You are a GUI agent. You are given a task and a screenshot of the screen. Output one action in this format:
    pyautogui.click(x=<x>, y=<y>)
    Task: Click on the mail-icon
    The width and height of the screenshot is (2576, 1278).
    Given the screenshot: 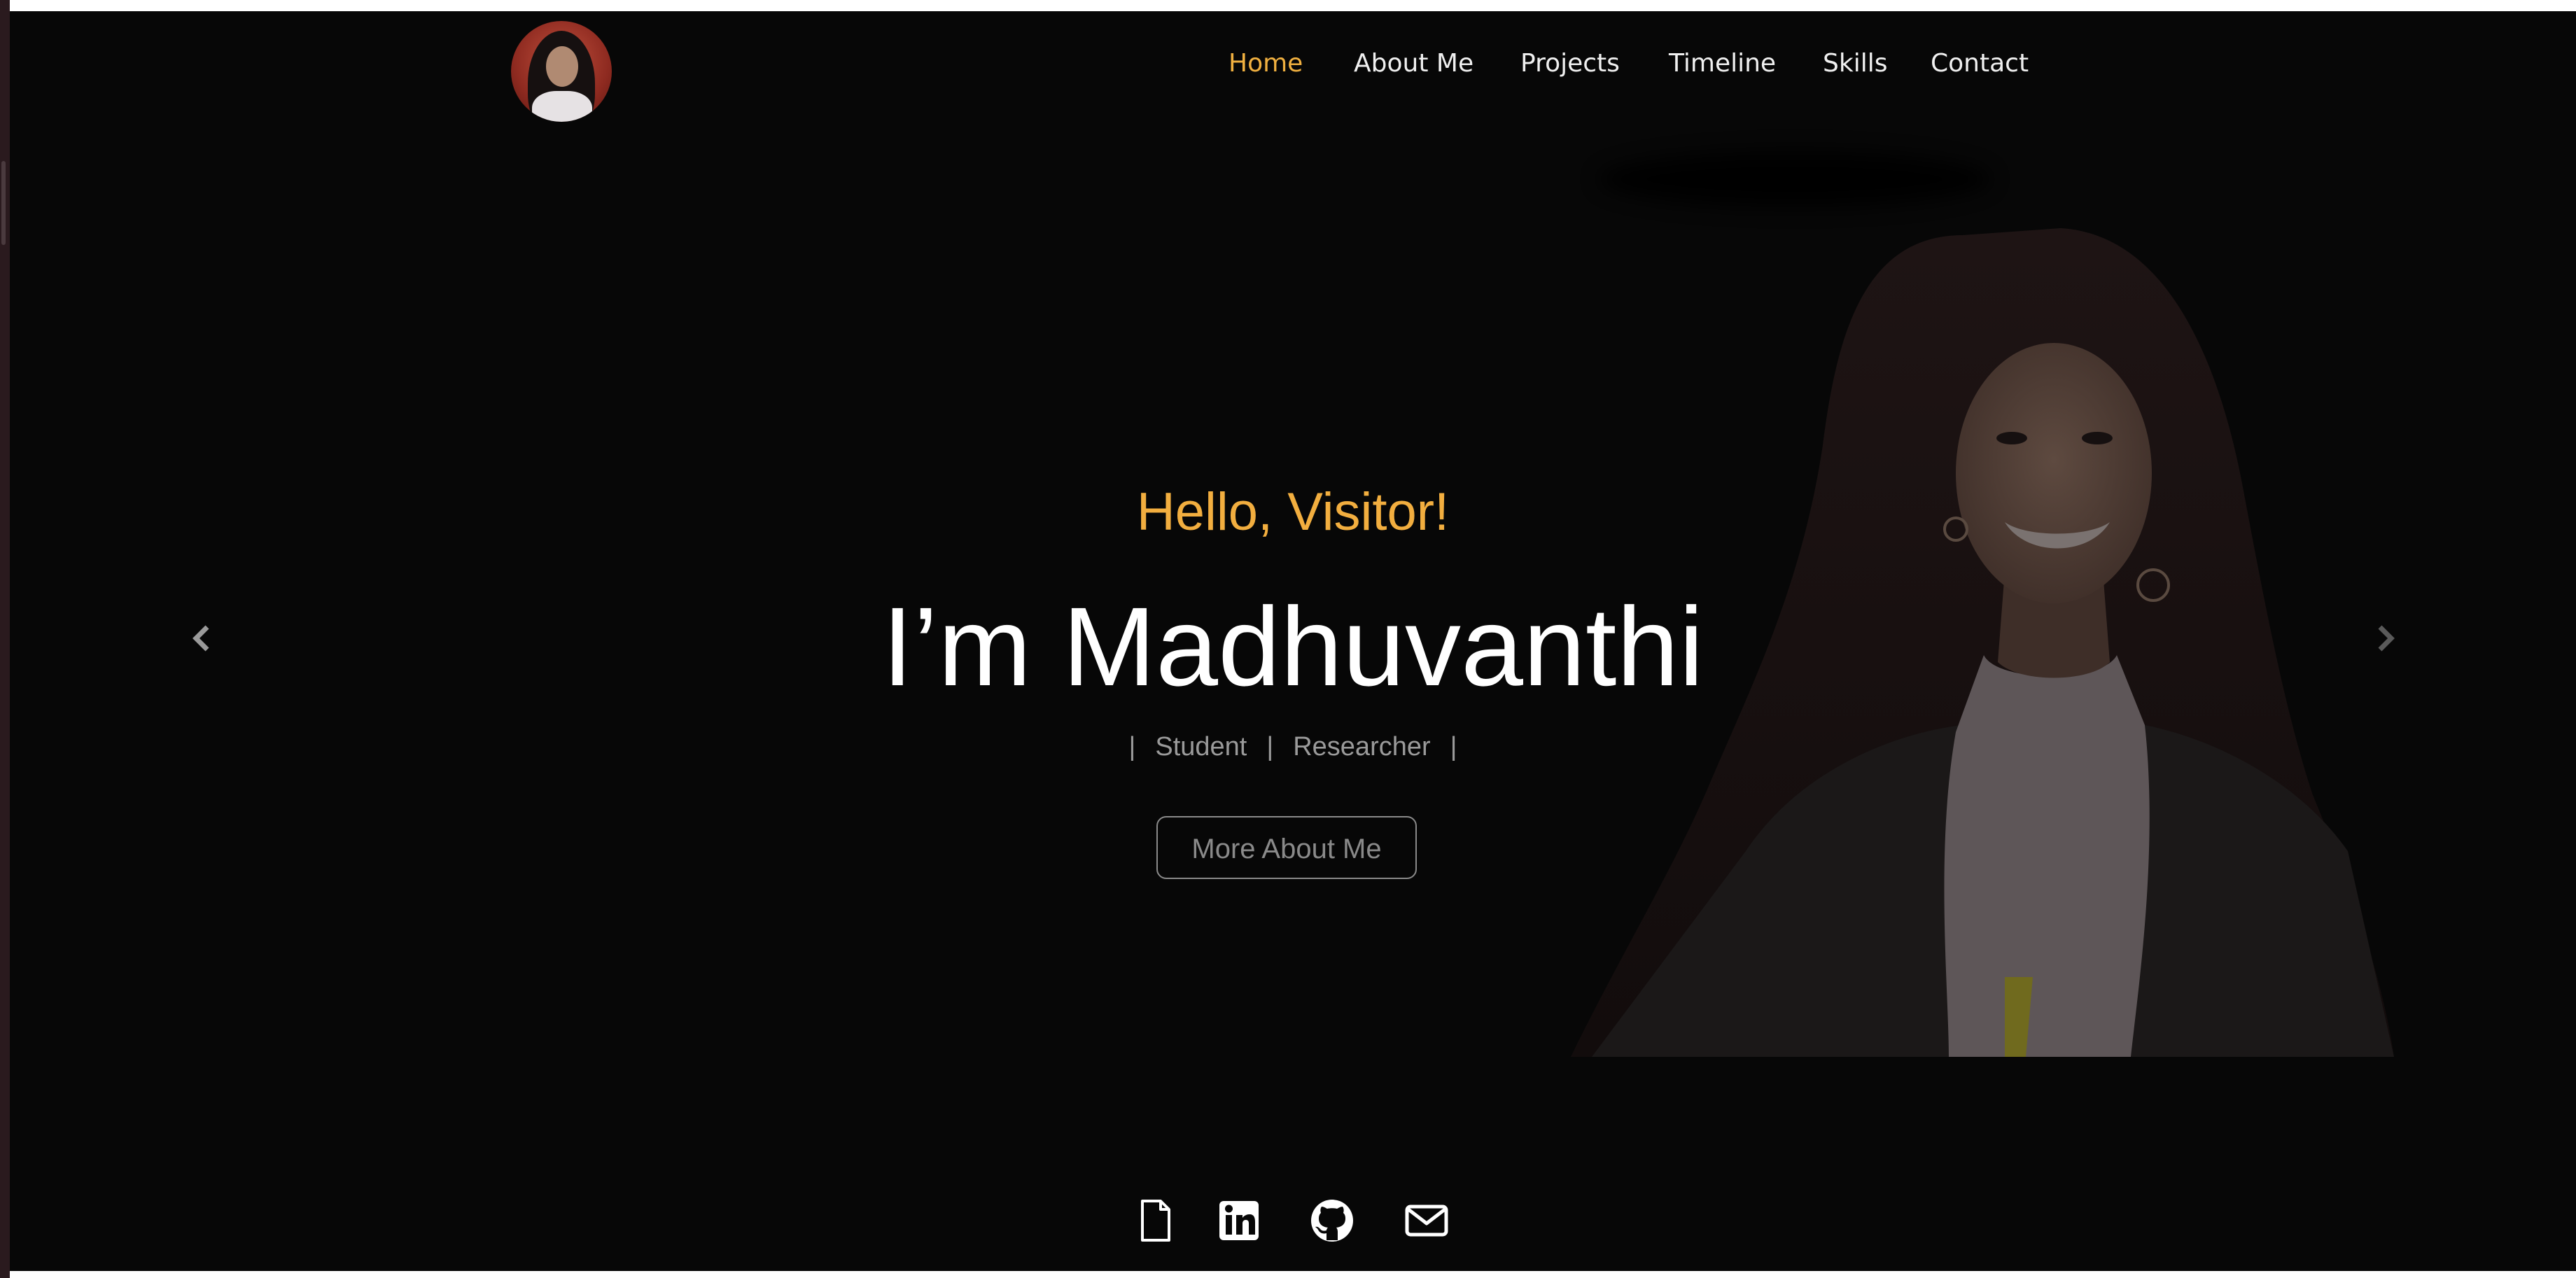 What is the action you would take?
    pyautogui.click(x=1426, y=1220)
    